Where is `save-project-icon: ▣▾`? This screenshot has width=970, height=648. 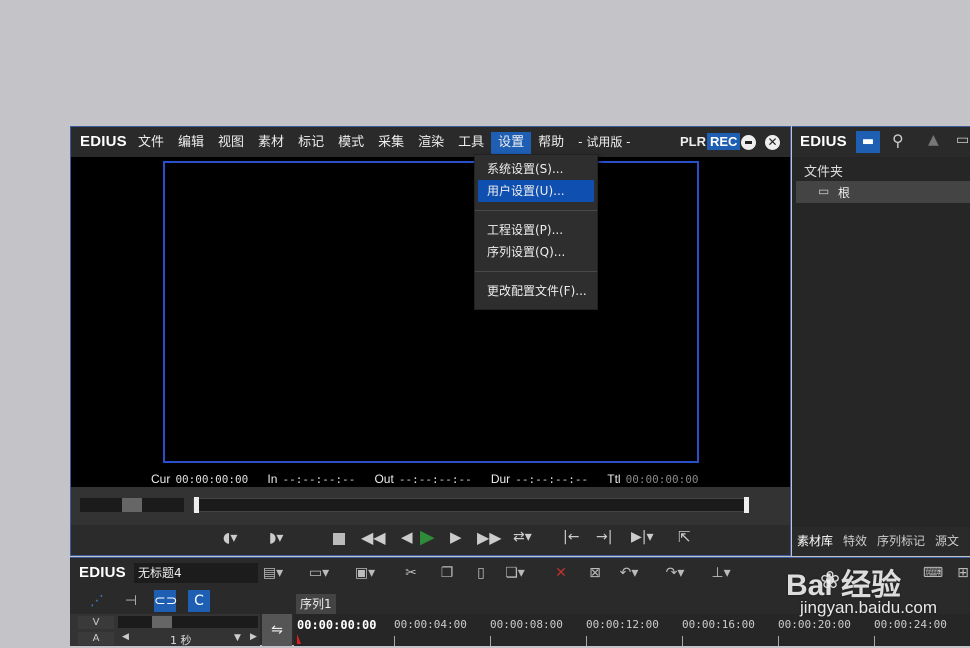
save-project-icon: ▣▾ is located at coordinates (365, 573).